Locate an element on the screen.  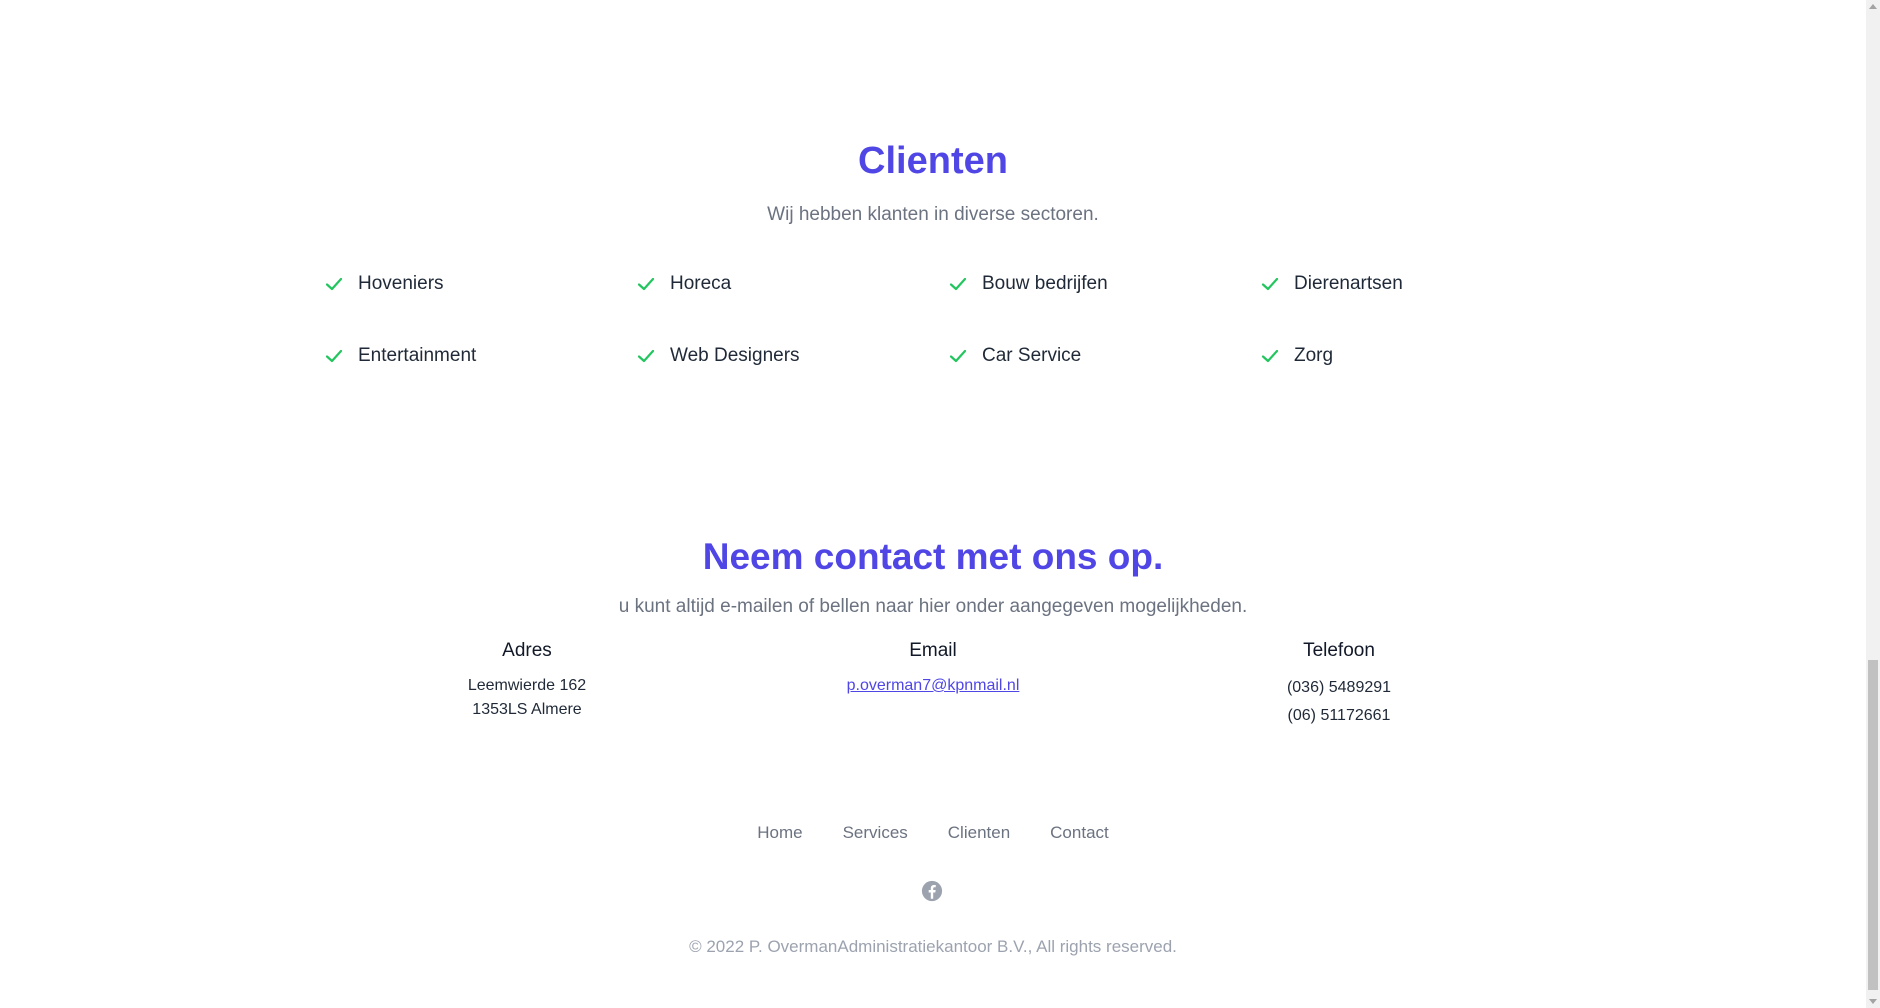
client-item: Dierenartsen is located at coordinates (1416, 284).